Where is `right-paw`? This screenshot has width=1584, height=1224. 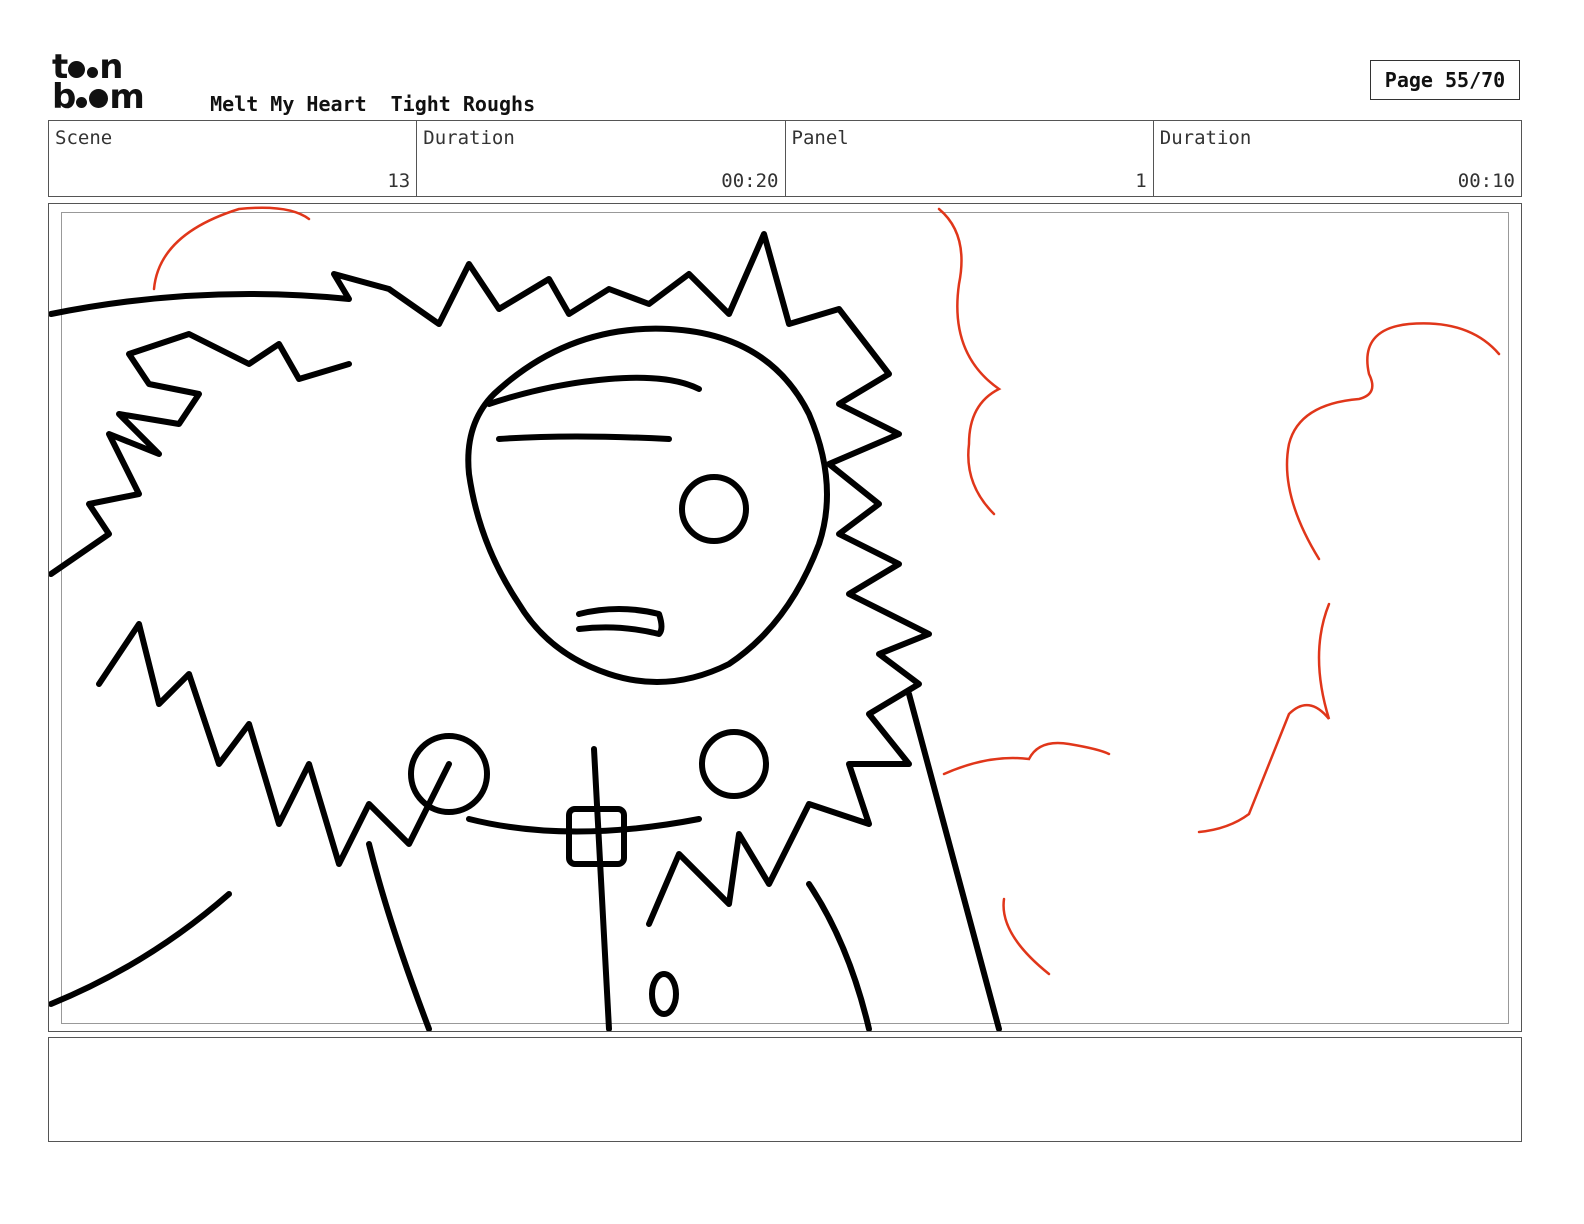
right-paw is located at coordinates (734, 764).